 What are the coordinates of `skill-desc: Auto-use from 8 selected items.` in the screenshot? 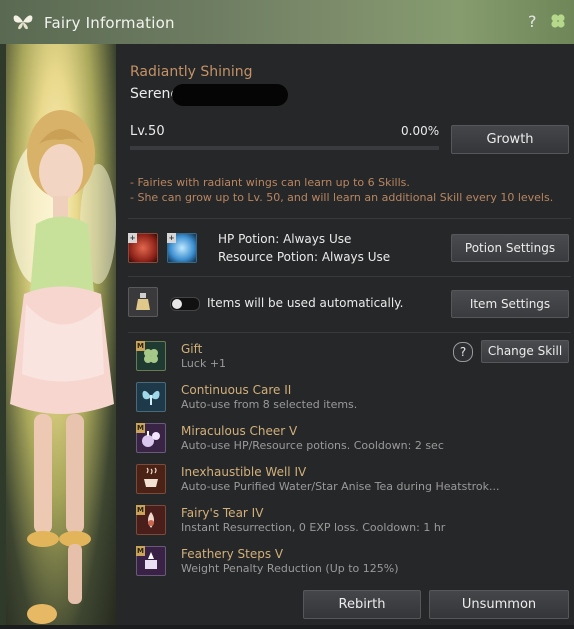 It's located at (269, 404).